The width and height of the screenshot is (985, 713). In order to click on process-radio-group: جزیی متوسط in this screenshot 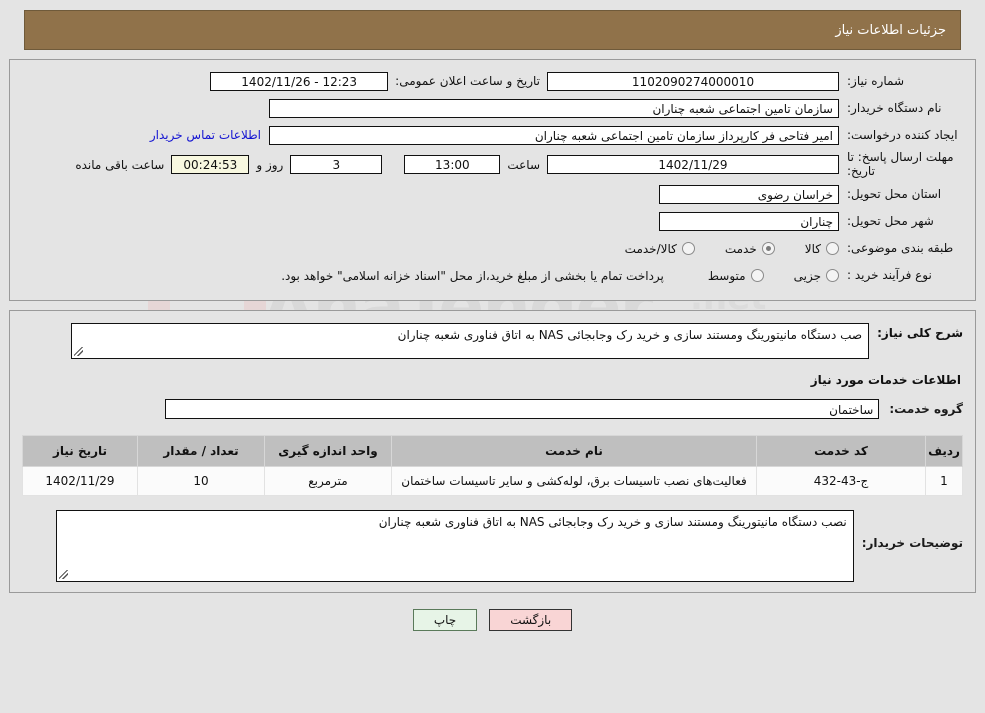, I will do `click(760, 276)`.